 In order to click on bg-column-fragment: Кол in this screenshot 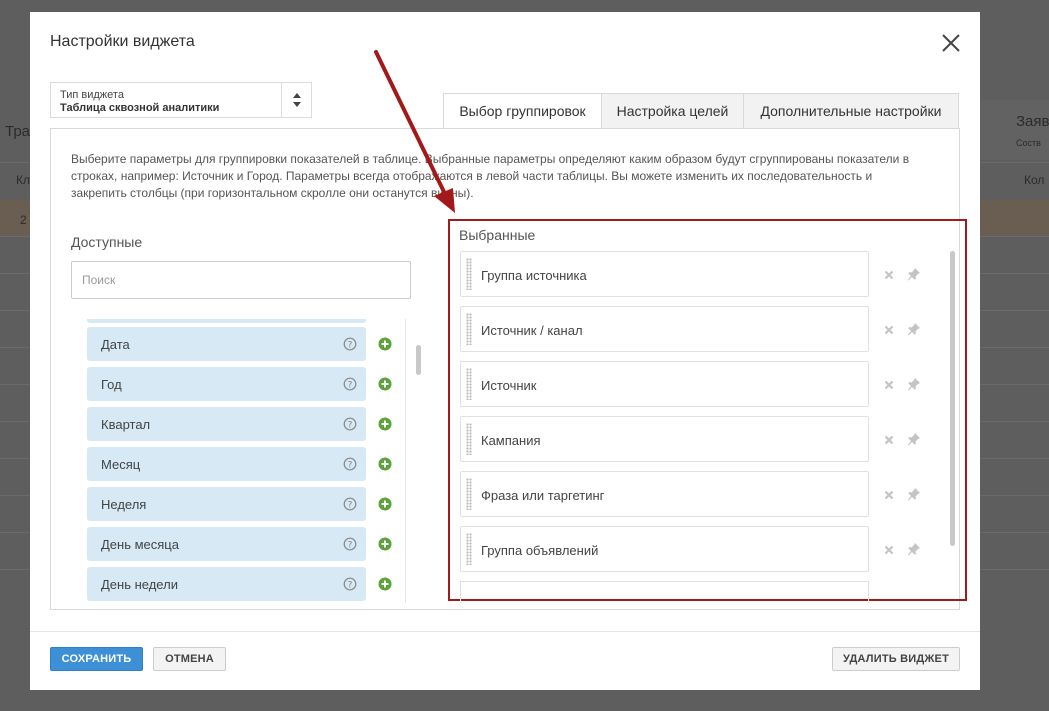, I will do `click(1034, 180)`.